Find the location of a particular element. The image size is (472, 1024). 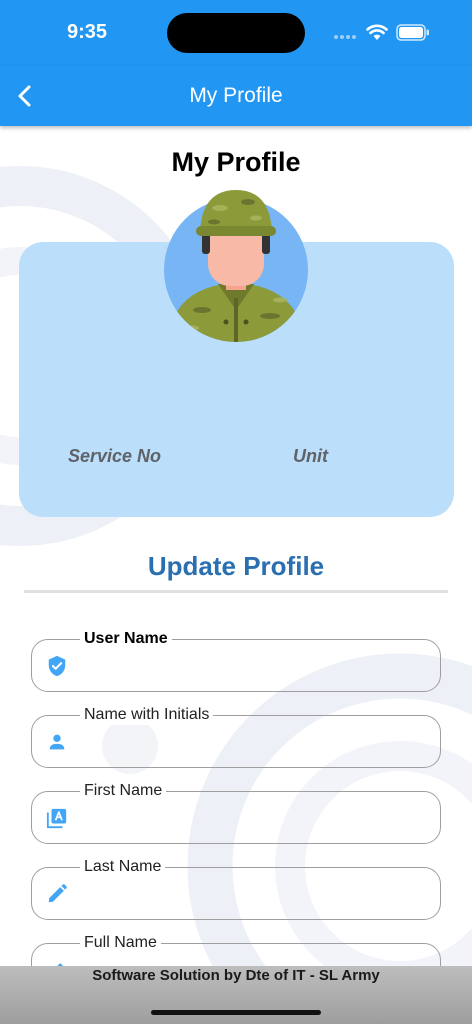

user-name-field: User Name is located at coordinates (236, 660).